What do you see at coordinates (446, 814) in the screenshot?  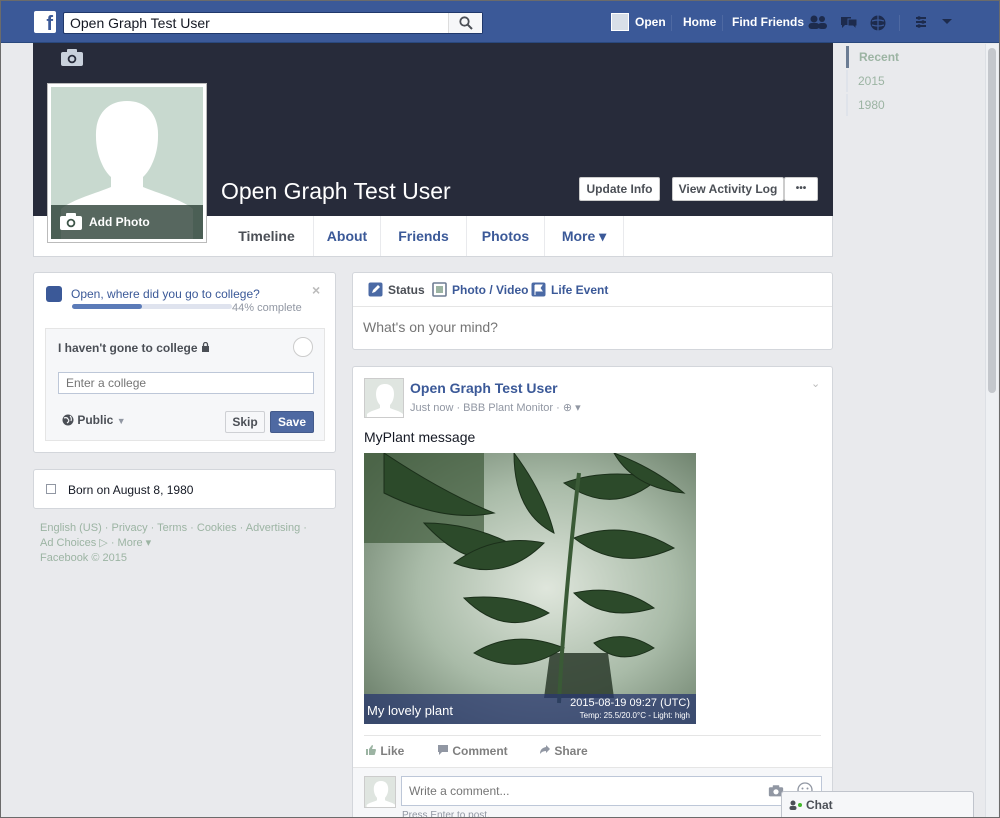 I see `comment-hint: Press Enter to post.` at bounding box center [446, 814].